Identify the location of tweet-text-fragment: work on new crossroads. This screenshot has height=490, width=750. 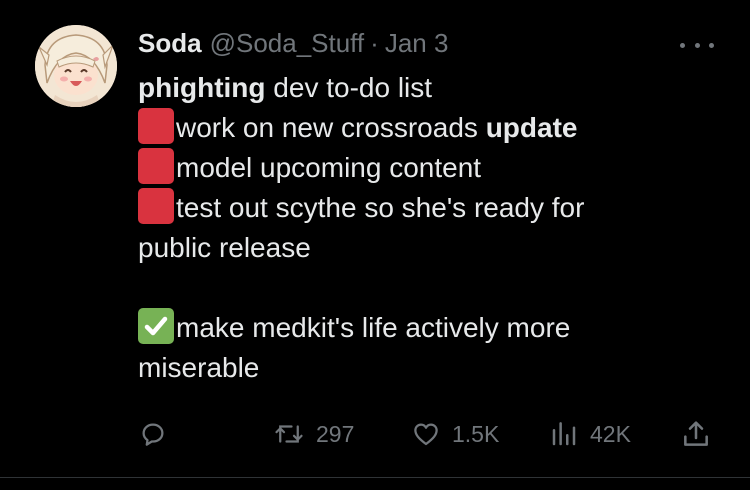
(331, 127).